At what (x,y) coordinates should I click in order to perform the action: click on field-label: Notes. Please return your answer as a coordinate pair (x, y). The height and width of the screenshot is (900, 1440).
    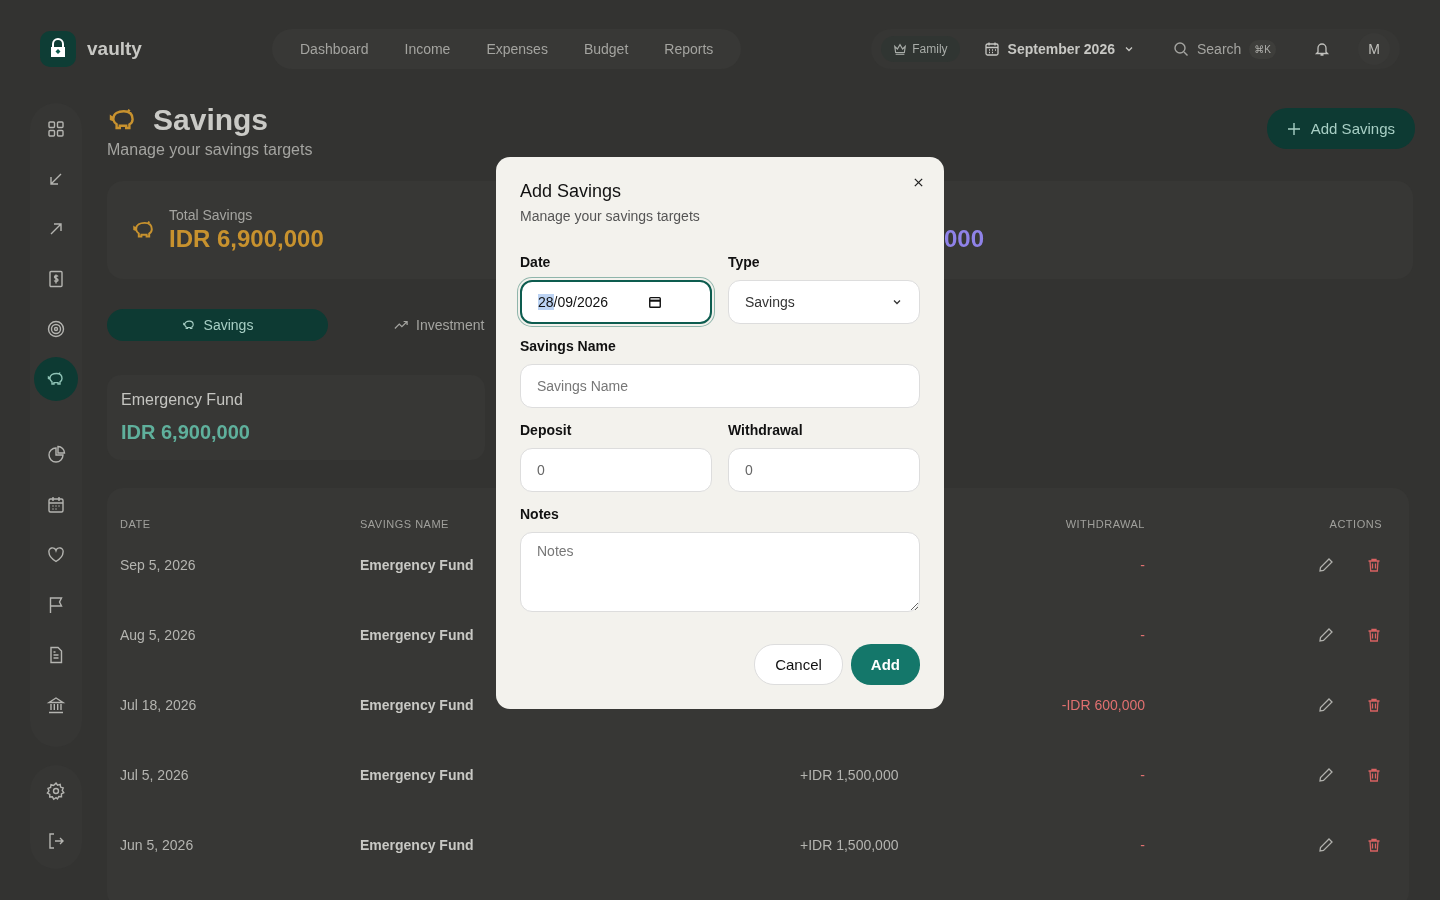
    Looking at the image, I should click on (540, 514).